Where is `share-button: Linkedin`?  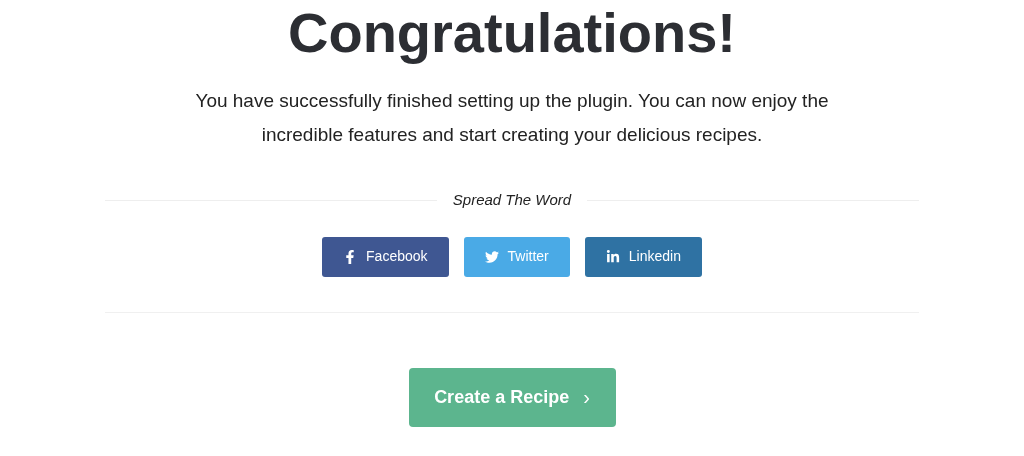
share-button: Linkedin is located at coordinates (643, 256).